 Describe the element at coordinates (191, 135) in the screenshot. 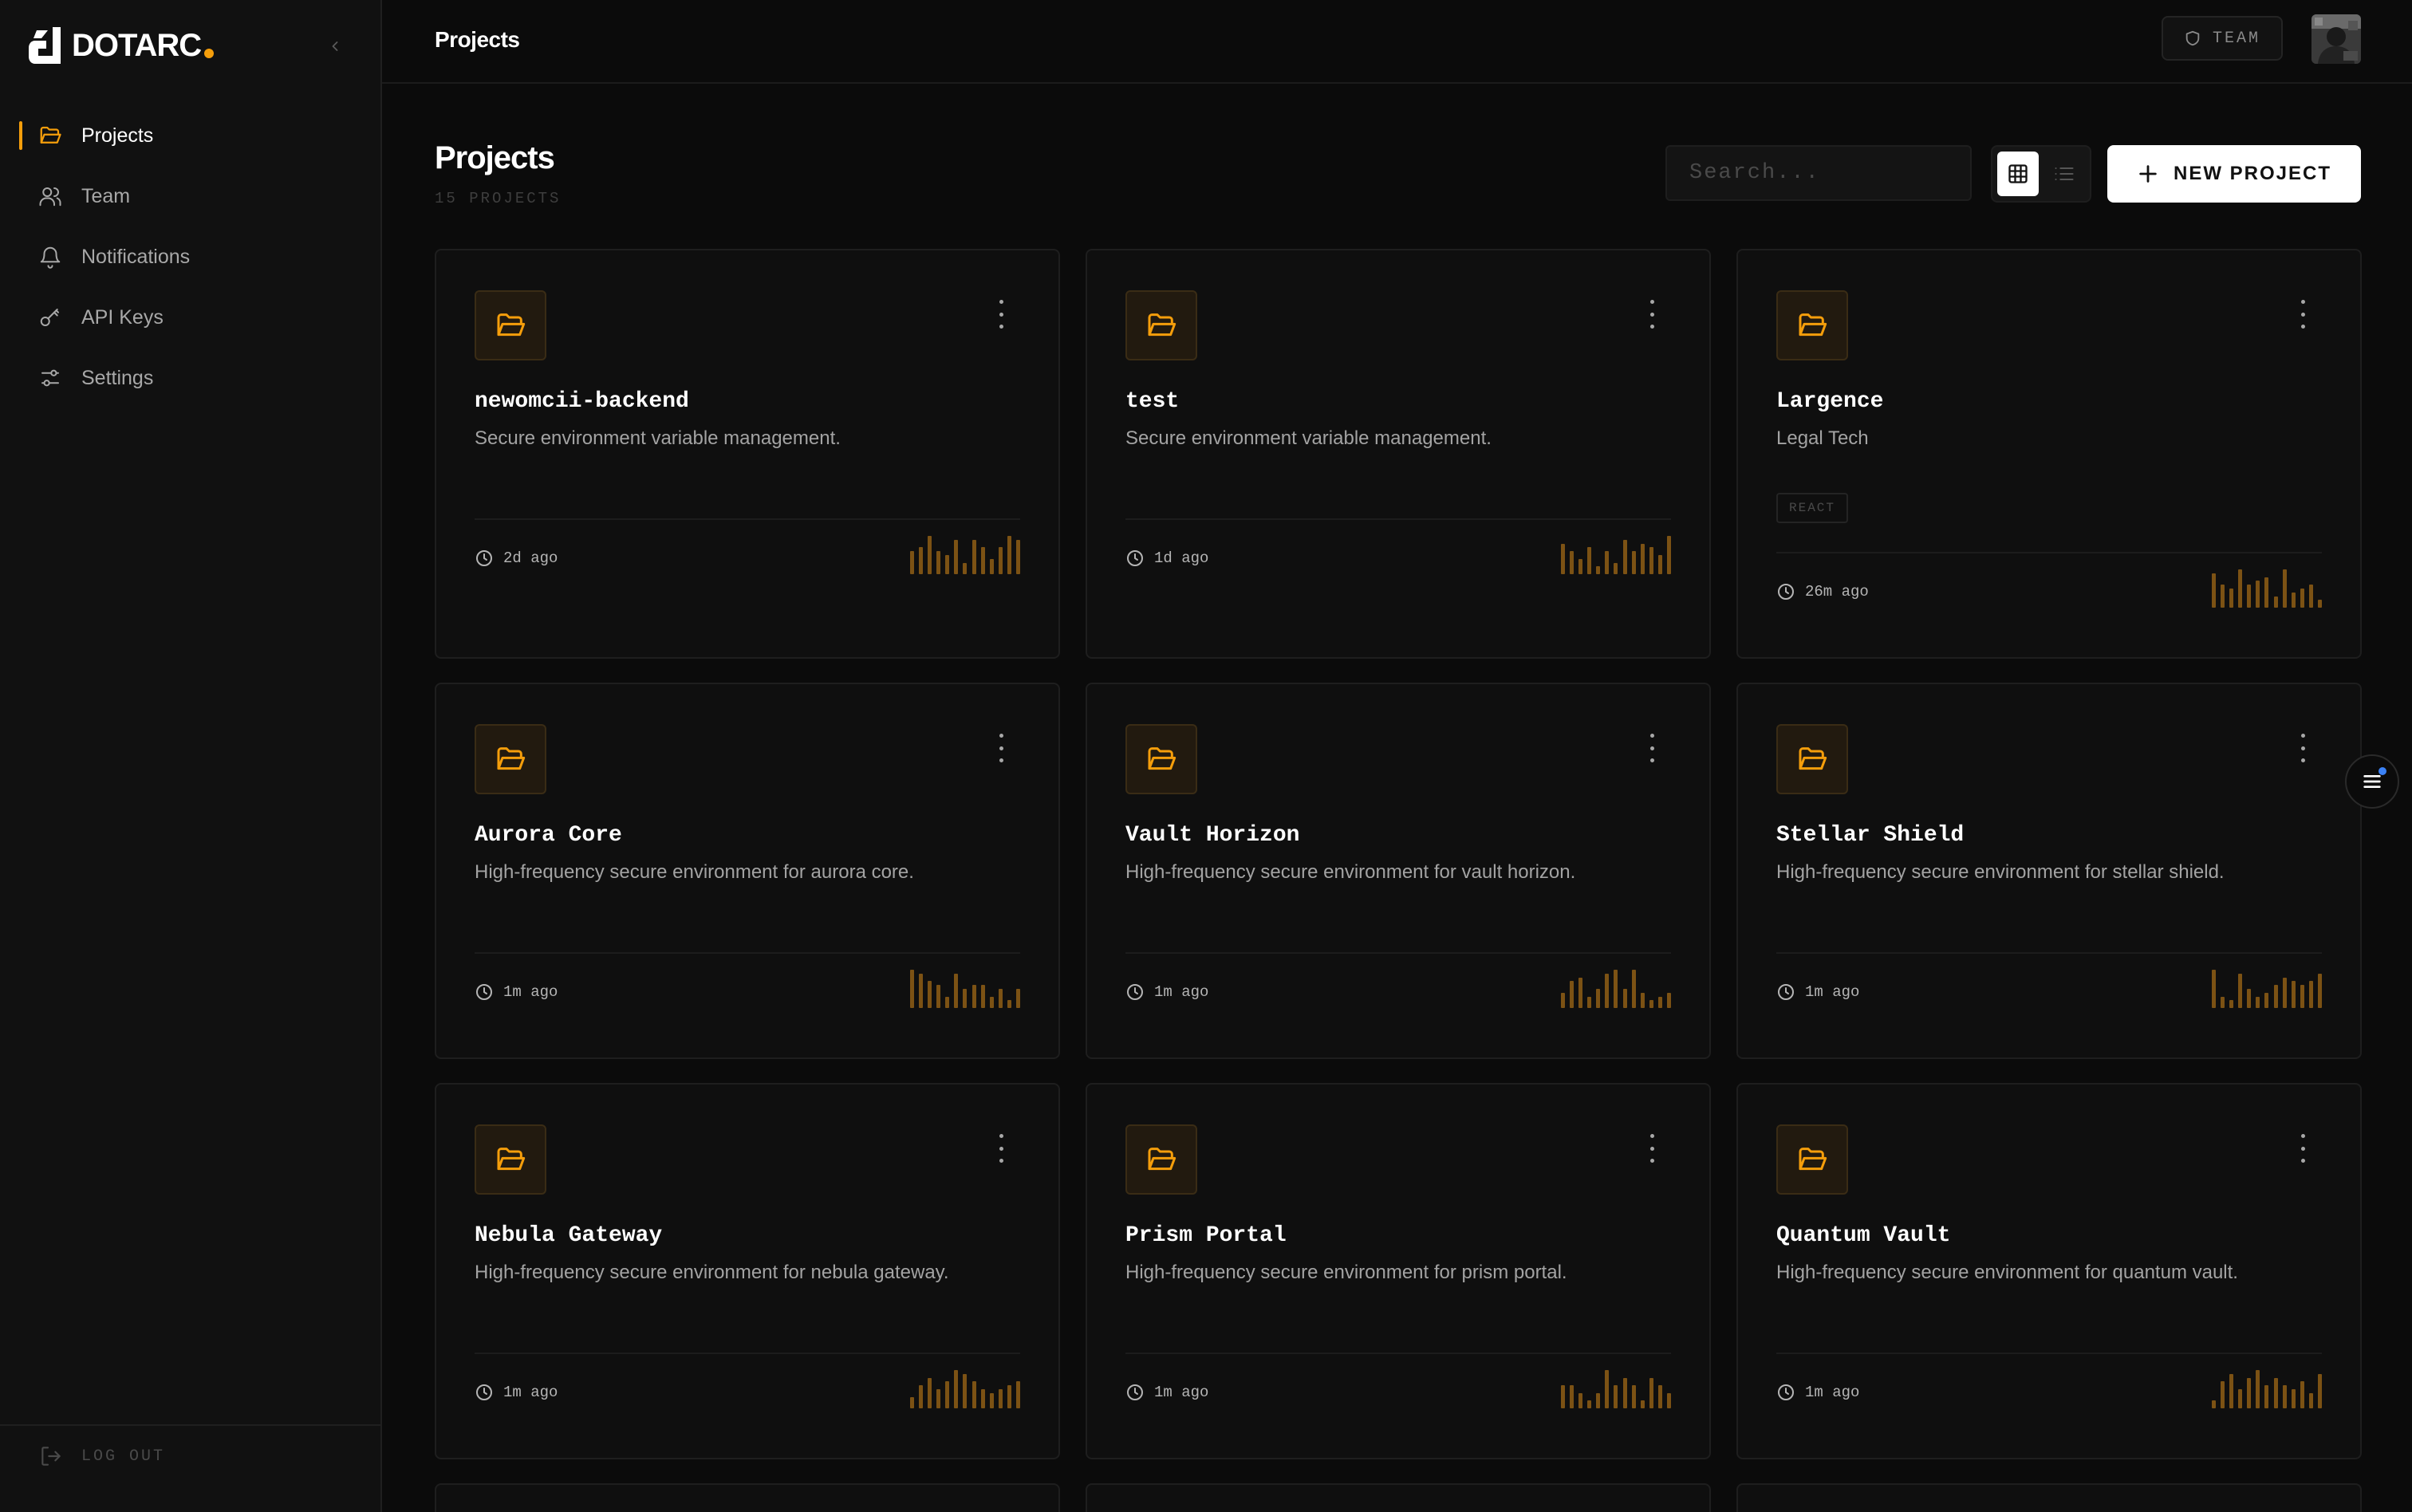

I see `sidebar-item-projects: Projects` at that location.